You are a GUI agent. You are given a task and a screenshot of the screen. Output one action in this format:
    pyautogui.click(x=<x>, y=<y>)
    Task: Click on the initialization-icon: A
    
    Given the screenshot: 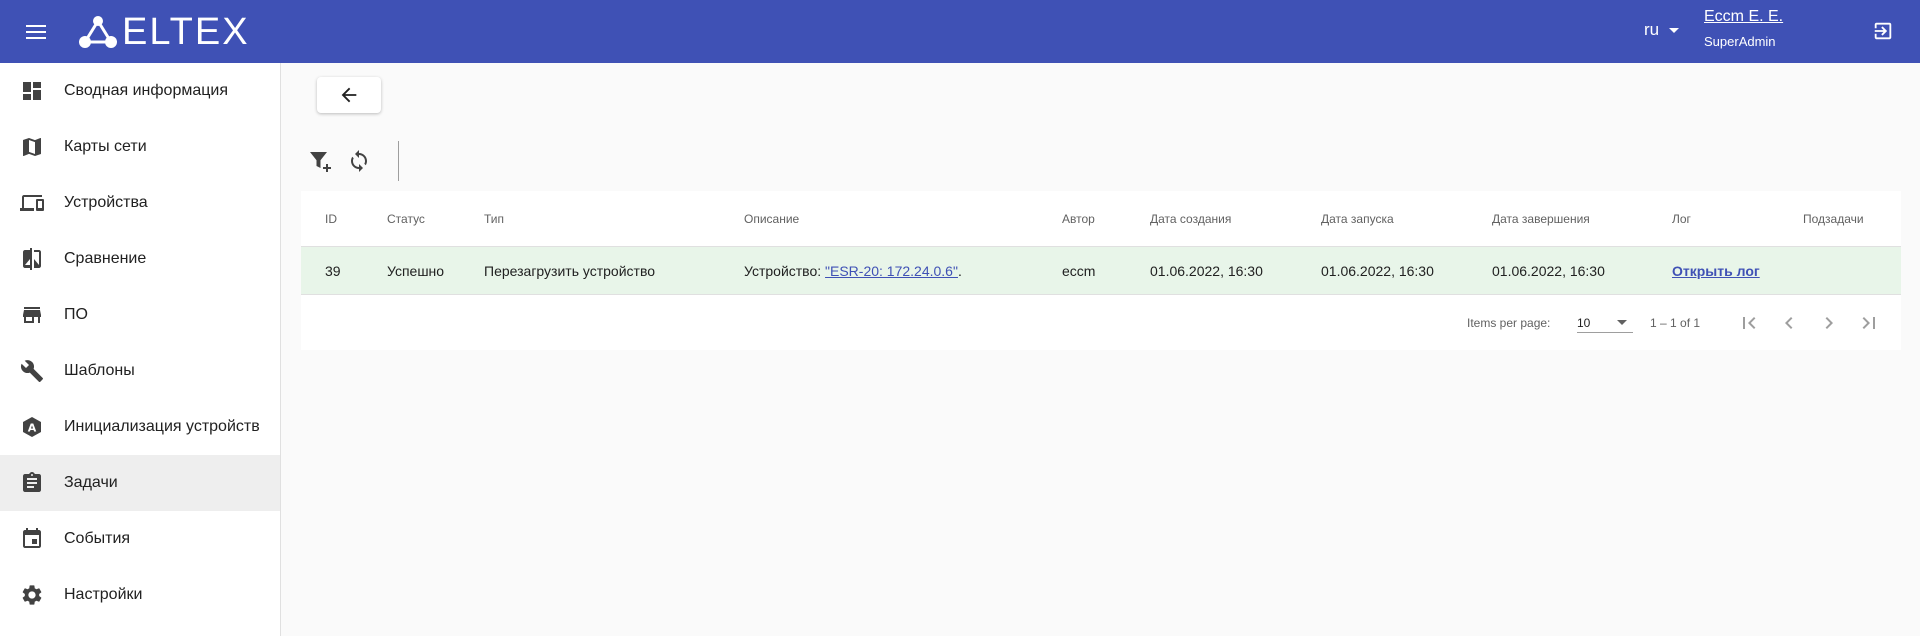 What is the action you would take?
    pyautogui.click(x=32, y=427)
    